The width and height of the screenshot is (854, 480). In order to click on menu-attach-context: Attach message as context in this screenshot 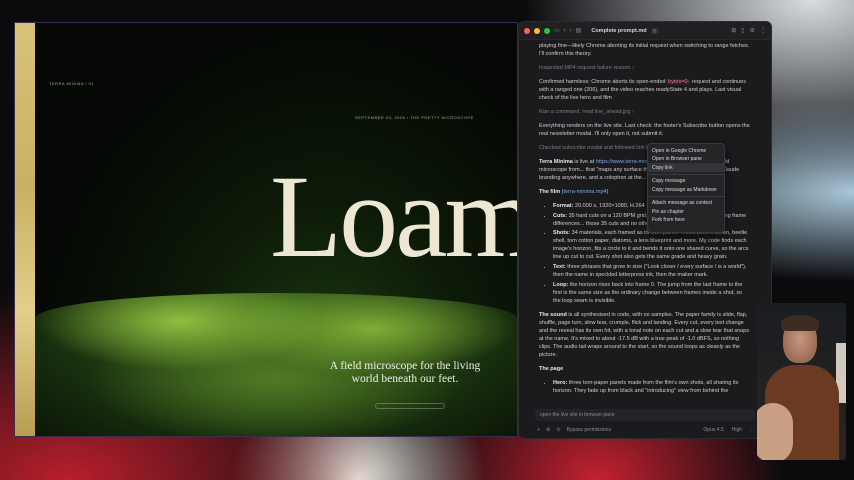, I will do `click(686, 203)`.